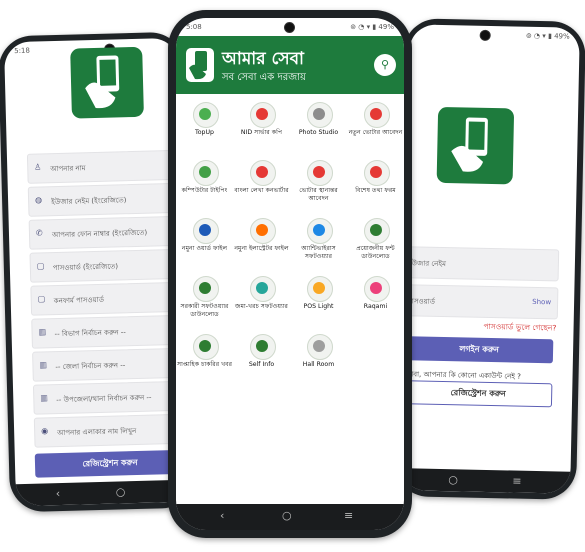 The height and width of the screenshot is (552, 585). I want to click on service-item: নমুনা ইলাস্ট্রেটর ফাইল, so click(261, 242).